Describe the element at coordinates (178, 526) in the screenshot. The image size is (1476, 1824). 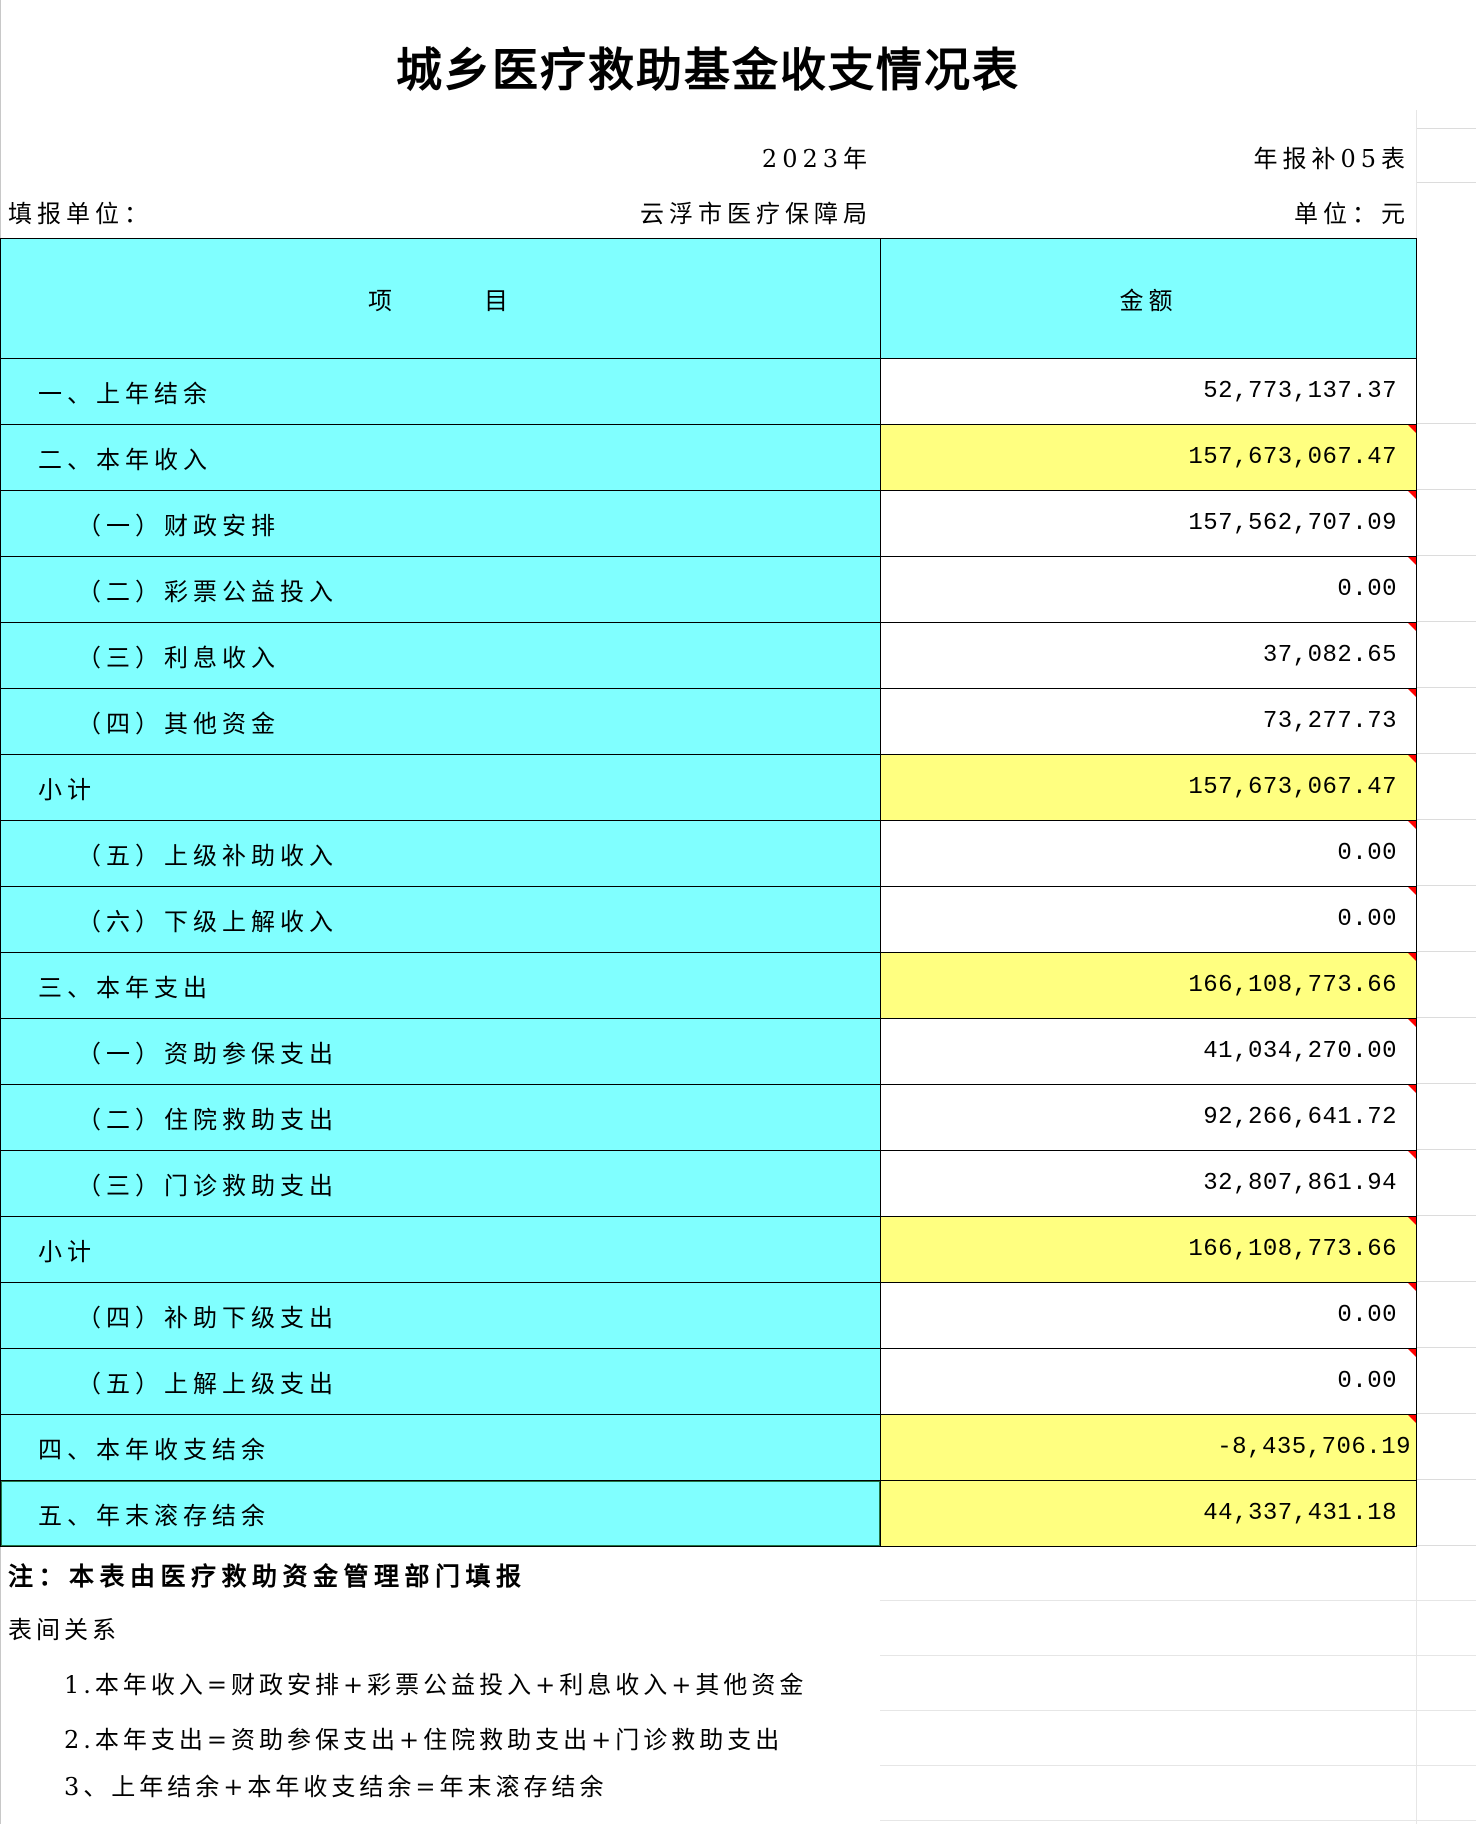
I see `item-label: （一）财政安排` at that location.